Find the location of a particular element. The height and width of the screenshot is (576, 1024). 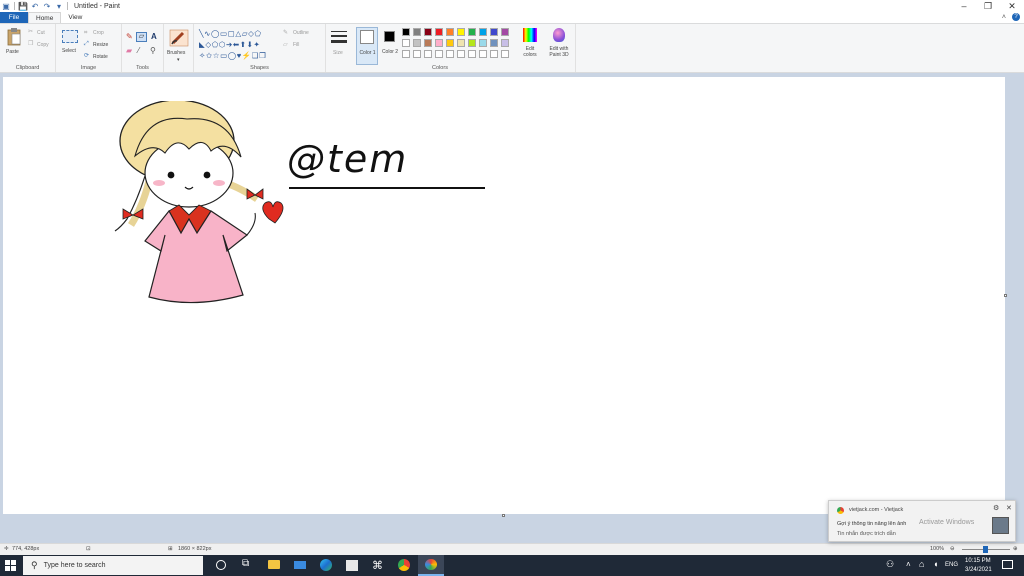

task-view-icon: ⧉ is located at coordinates (245, 563).